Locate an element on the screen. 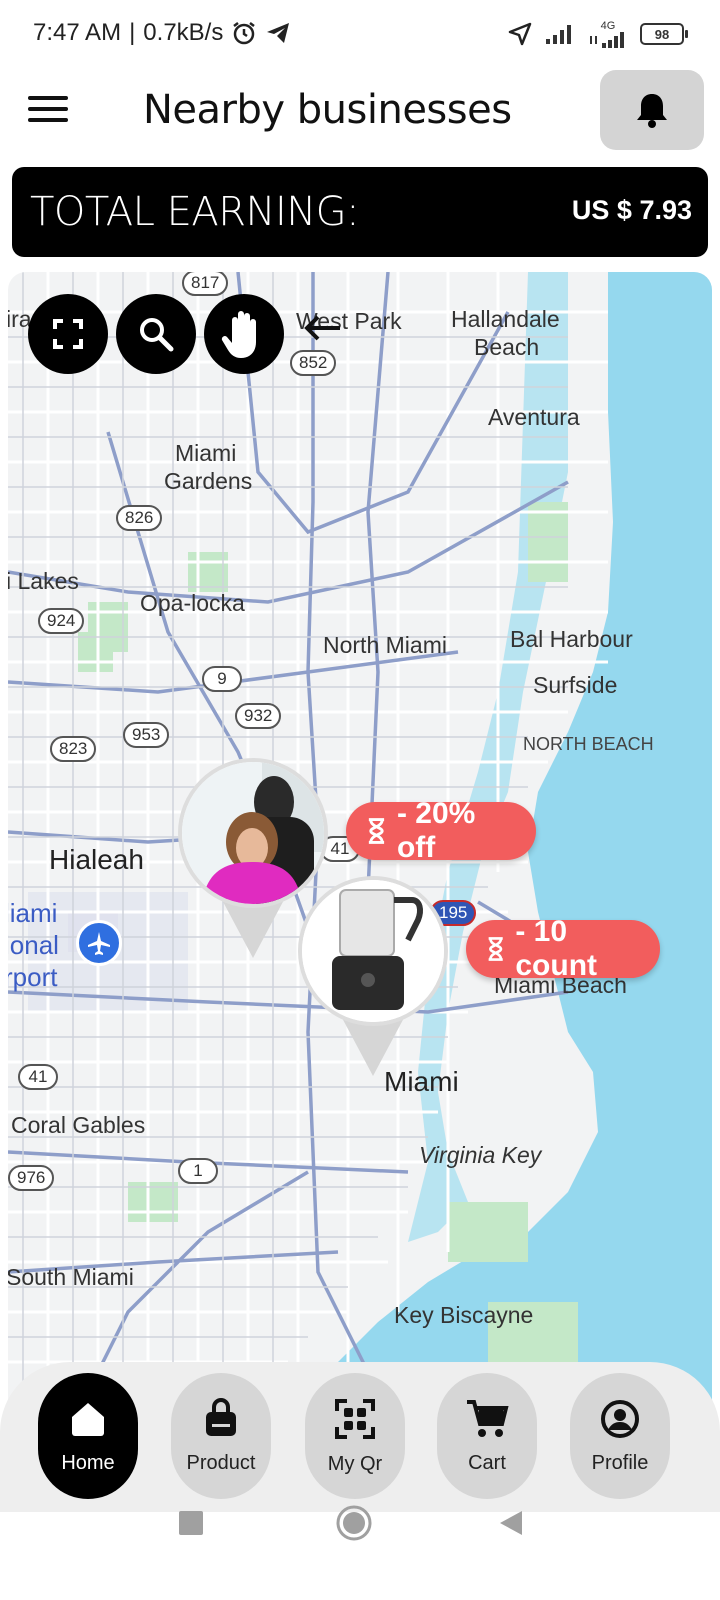  offer-text-count: - 10 count is located at coordinates (556, 948).